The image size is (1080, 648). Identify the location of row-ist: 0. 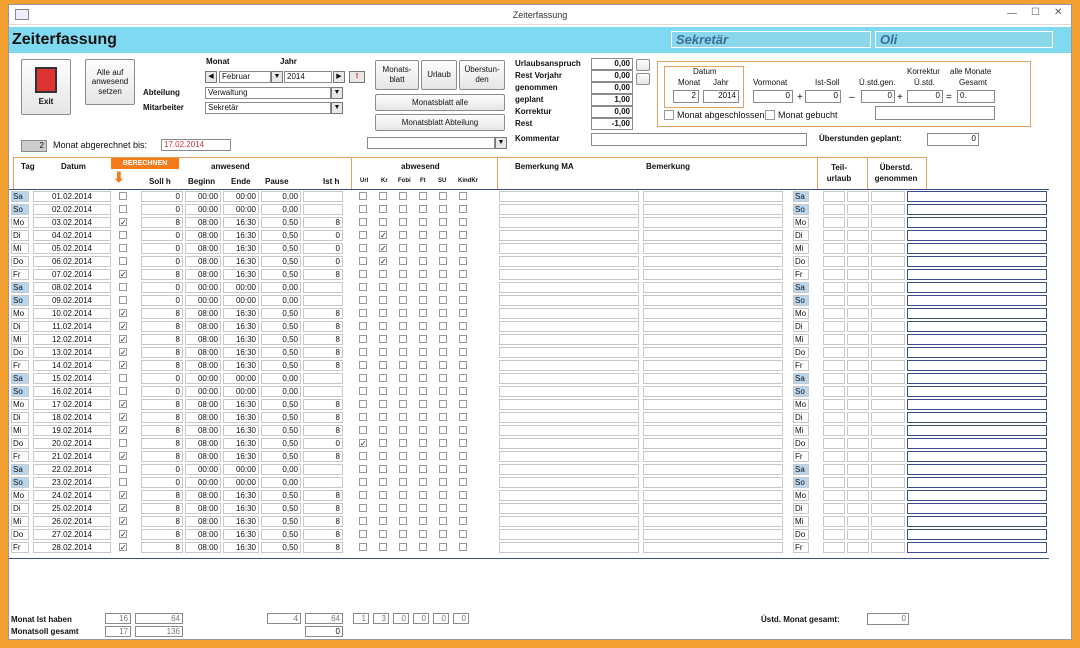
(323, 261).